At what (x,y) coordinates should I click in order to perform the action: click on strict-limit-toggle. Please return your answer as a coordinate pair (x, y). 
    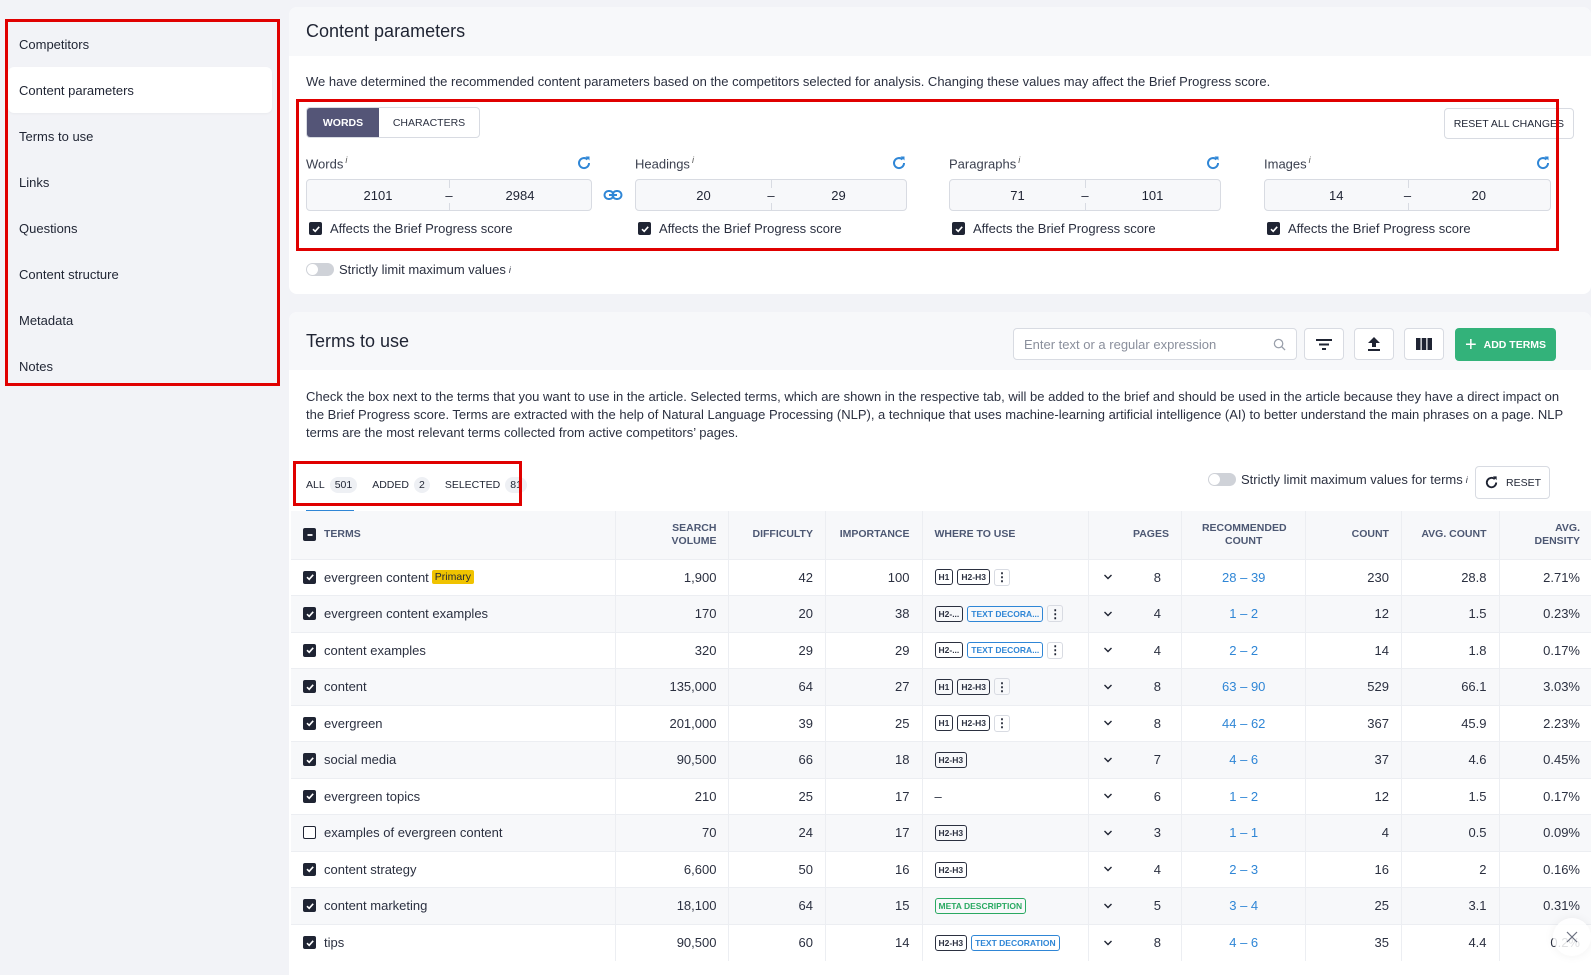
    Looking at the image, I should click on (320, 269).